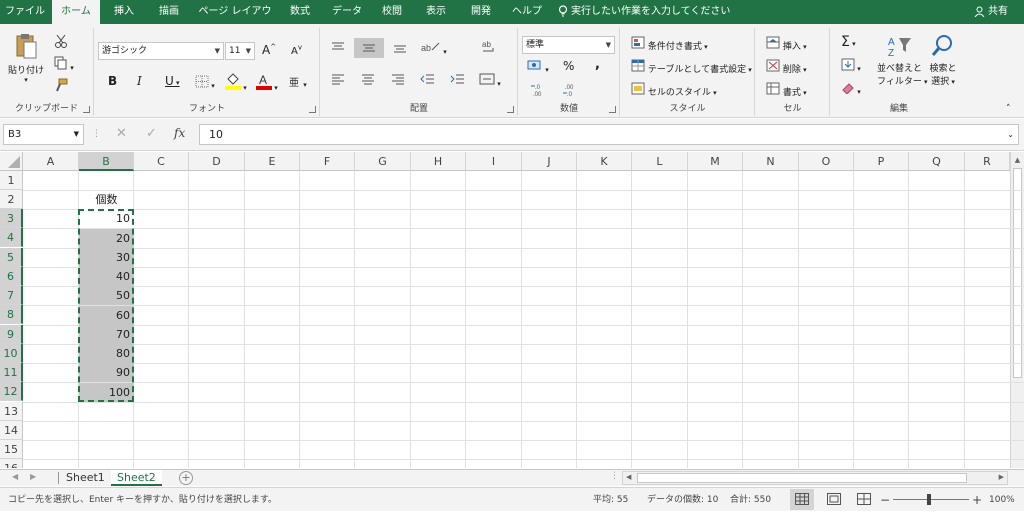  What do you see at coordinates (327, 161) in the screenshot?
I see `column-header-f: F` at bounding box center [327, 161].